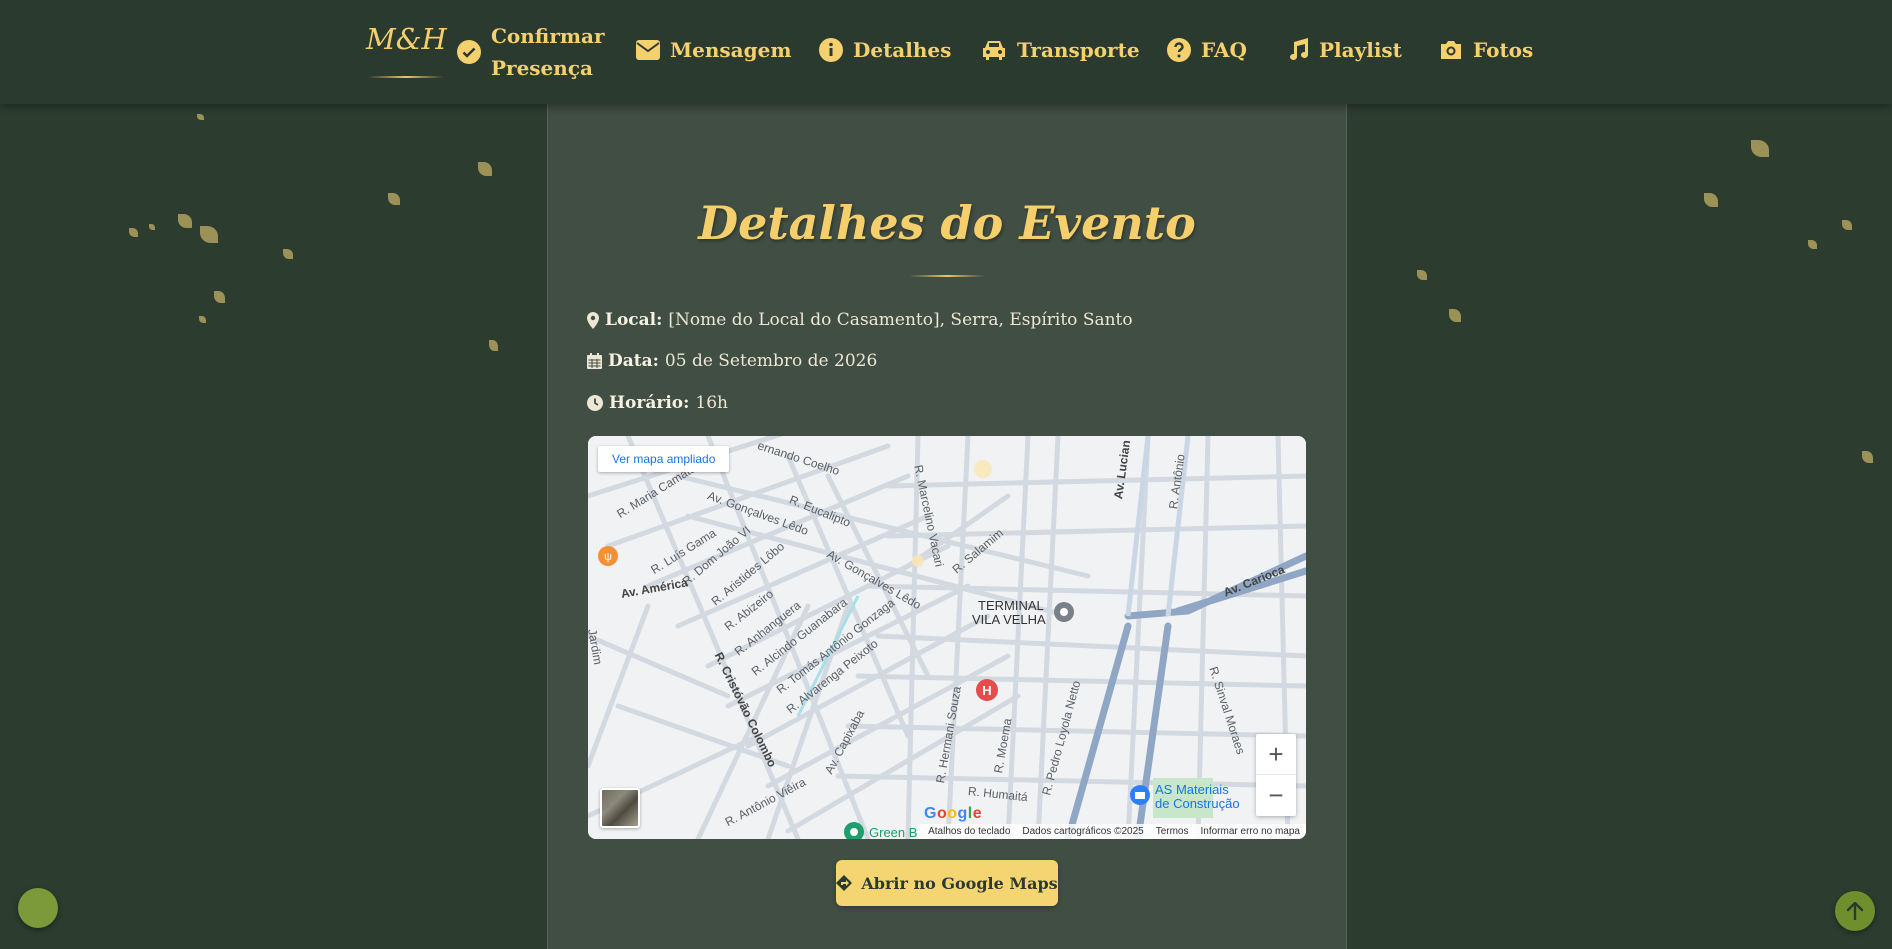 Image resolution: width=1892 pixels, height=949 pixels. I want to click on calendar-icon, so click(594, 361).